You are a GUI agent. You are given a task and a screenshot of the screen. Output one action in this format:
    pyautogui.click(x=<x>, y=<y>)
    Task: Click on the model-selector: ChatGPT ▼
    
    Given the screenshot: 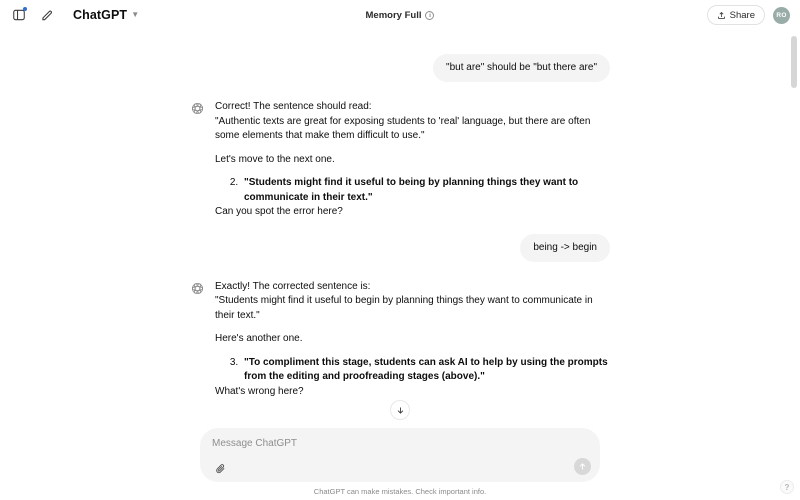 What is the action you would take?
    pyautogui.click(x=106, y=15)
    